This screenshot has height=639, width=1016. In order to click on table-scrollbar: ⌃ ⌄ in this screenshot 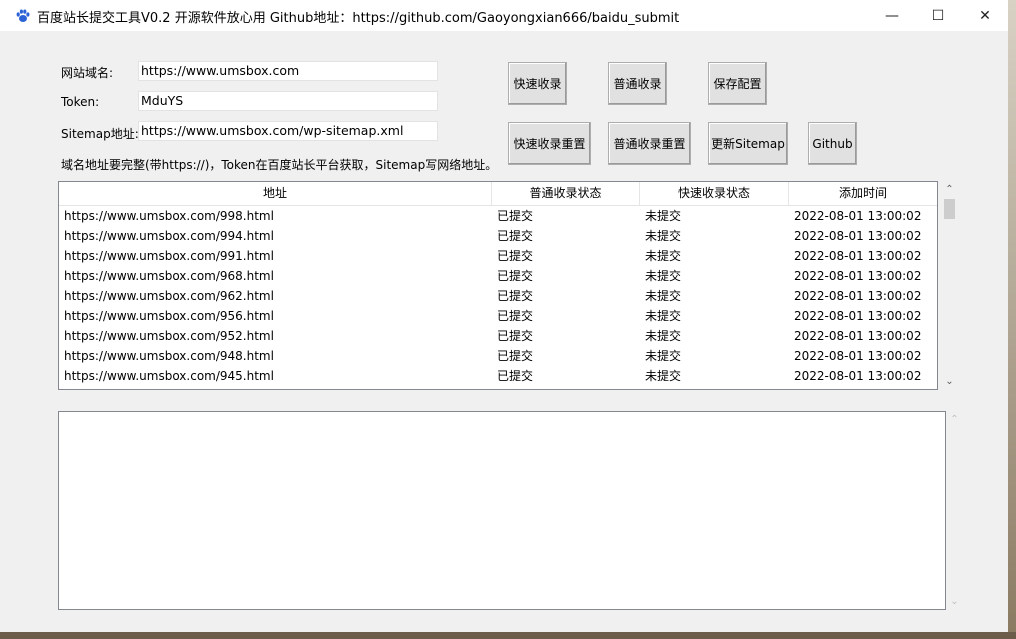, I will do `click(949, 285)`.